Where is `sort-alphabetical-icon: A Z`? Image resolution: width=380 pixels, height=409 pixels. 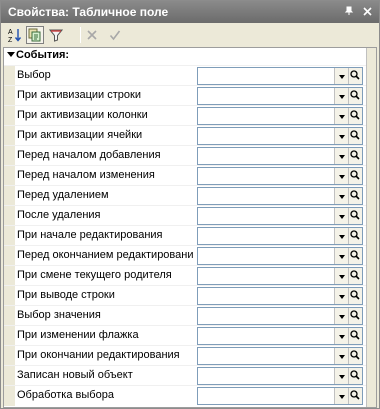 sort-alphabetical-icon: A Z is located at coordinates (15, 35).